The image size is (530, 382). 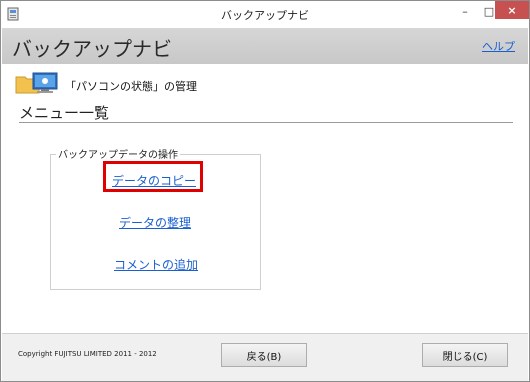 What do you see at coordinates (265, 46) in the screenshot?
I see `header-band: バックアップナビ ヘルプ` at bounding box center [265, 46].